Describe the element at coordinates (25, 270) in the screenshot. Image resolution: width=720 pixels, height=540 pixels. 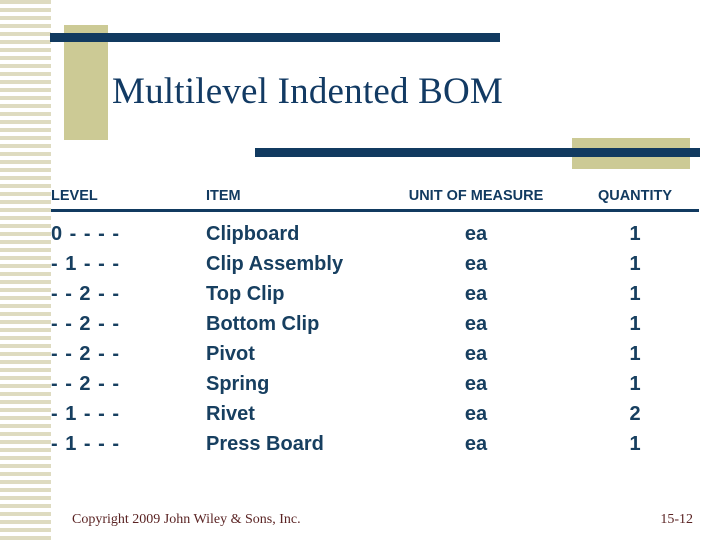
I see `decorative-stripe-band` at that location.